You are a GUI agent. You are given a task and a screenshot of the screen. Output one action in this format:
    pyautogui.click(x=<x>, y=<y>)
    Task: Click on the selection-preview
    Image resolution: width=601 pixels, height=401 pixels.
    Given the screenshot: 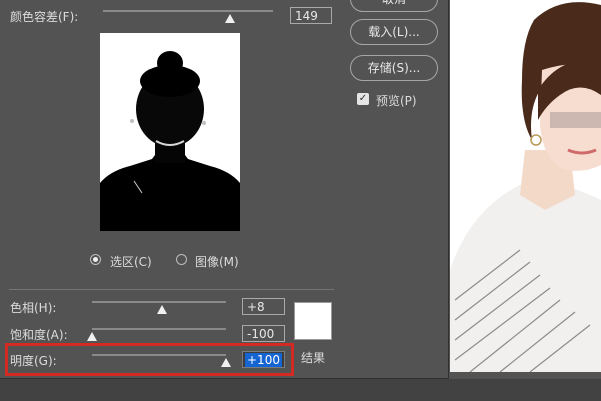 What is the action you would take?
    pyautogui.click(x=170, y=132)
    